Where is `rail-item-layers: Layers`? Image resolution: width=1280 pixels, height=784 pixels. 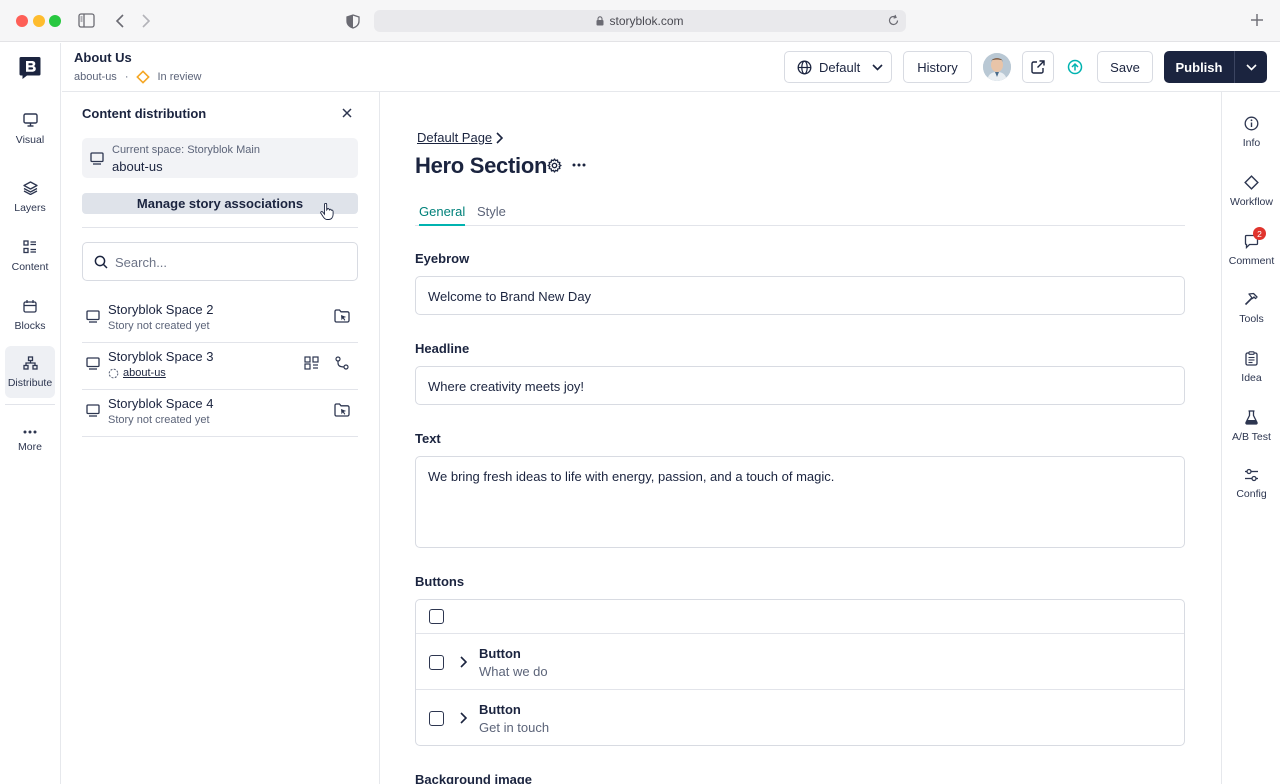 rail-item-layers: Layers is located at coordinates (30, 197).